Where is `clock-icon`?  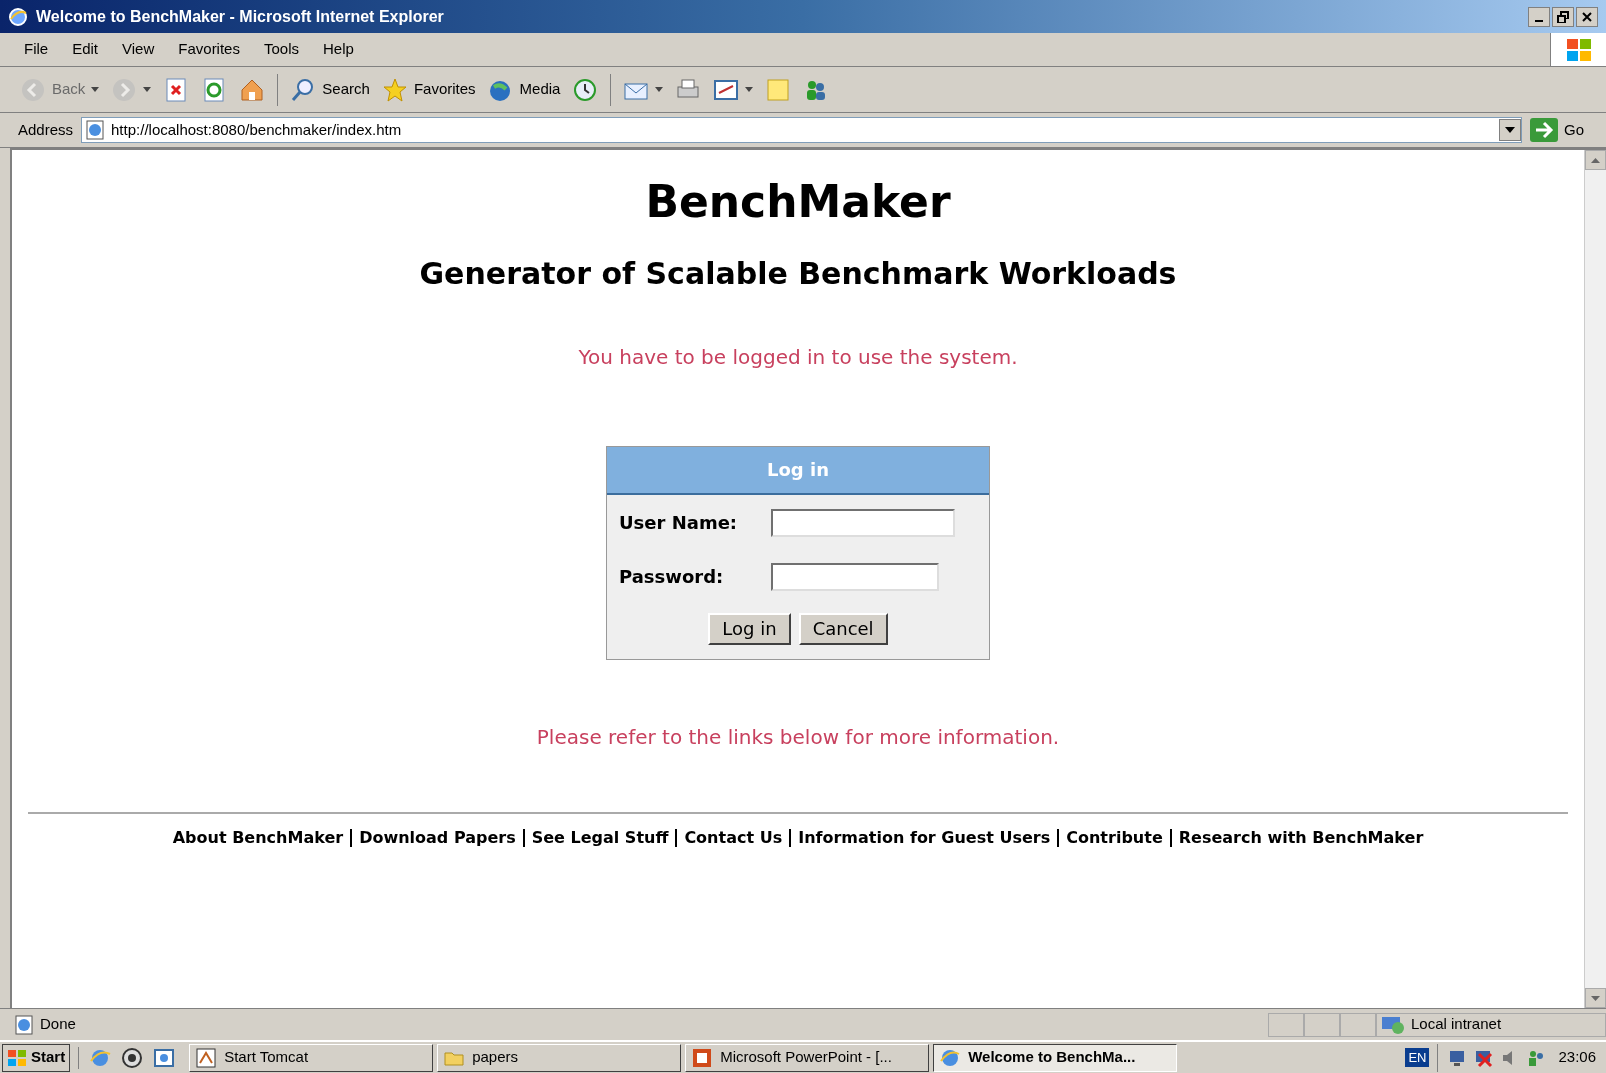 clock-icon is located at coordinates (585, 89).